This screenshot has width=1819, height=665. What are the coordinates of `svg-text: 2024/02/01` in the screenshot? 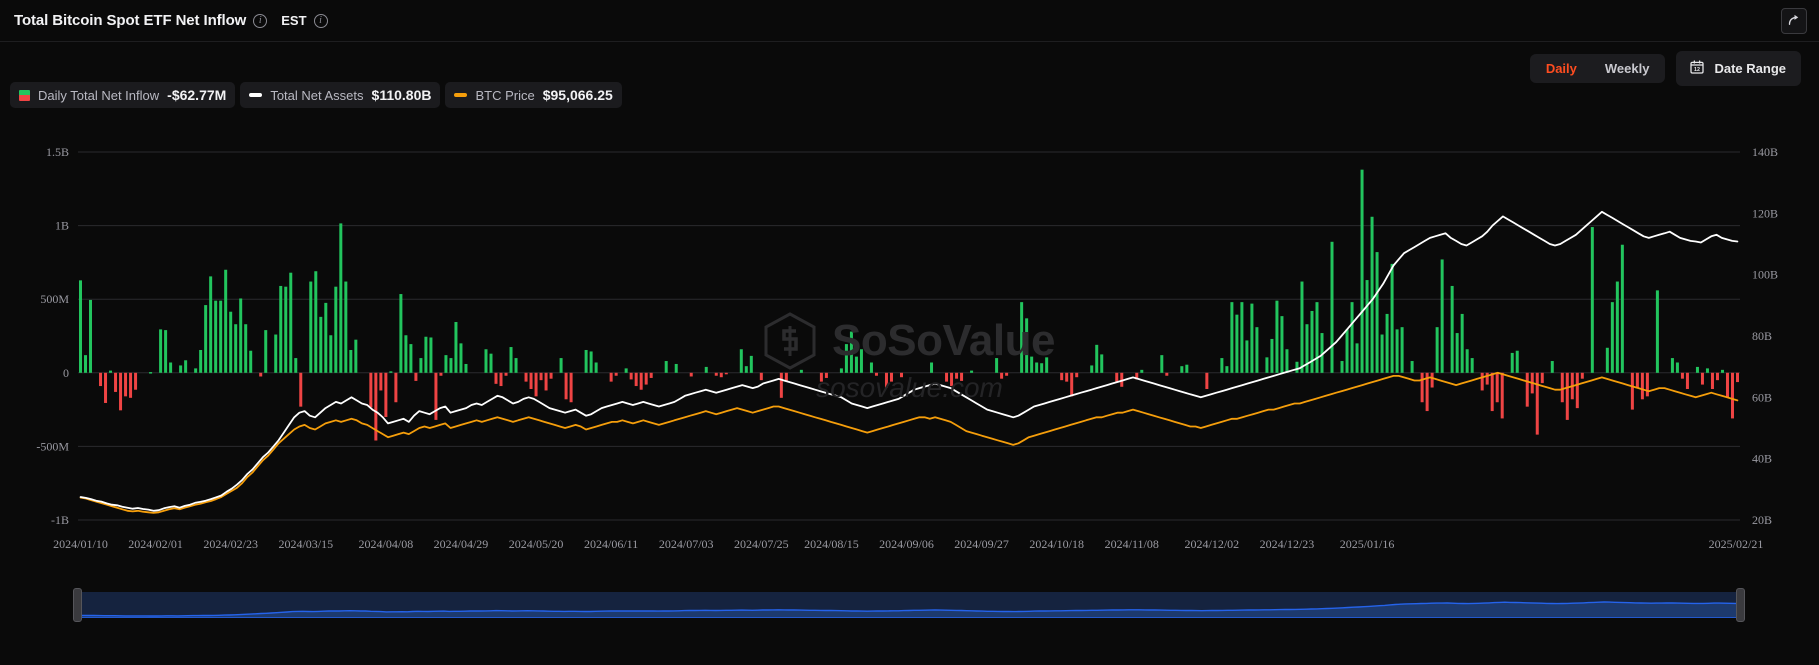 It's located at (155, 544).